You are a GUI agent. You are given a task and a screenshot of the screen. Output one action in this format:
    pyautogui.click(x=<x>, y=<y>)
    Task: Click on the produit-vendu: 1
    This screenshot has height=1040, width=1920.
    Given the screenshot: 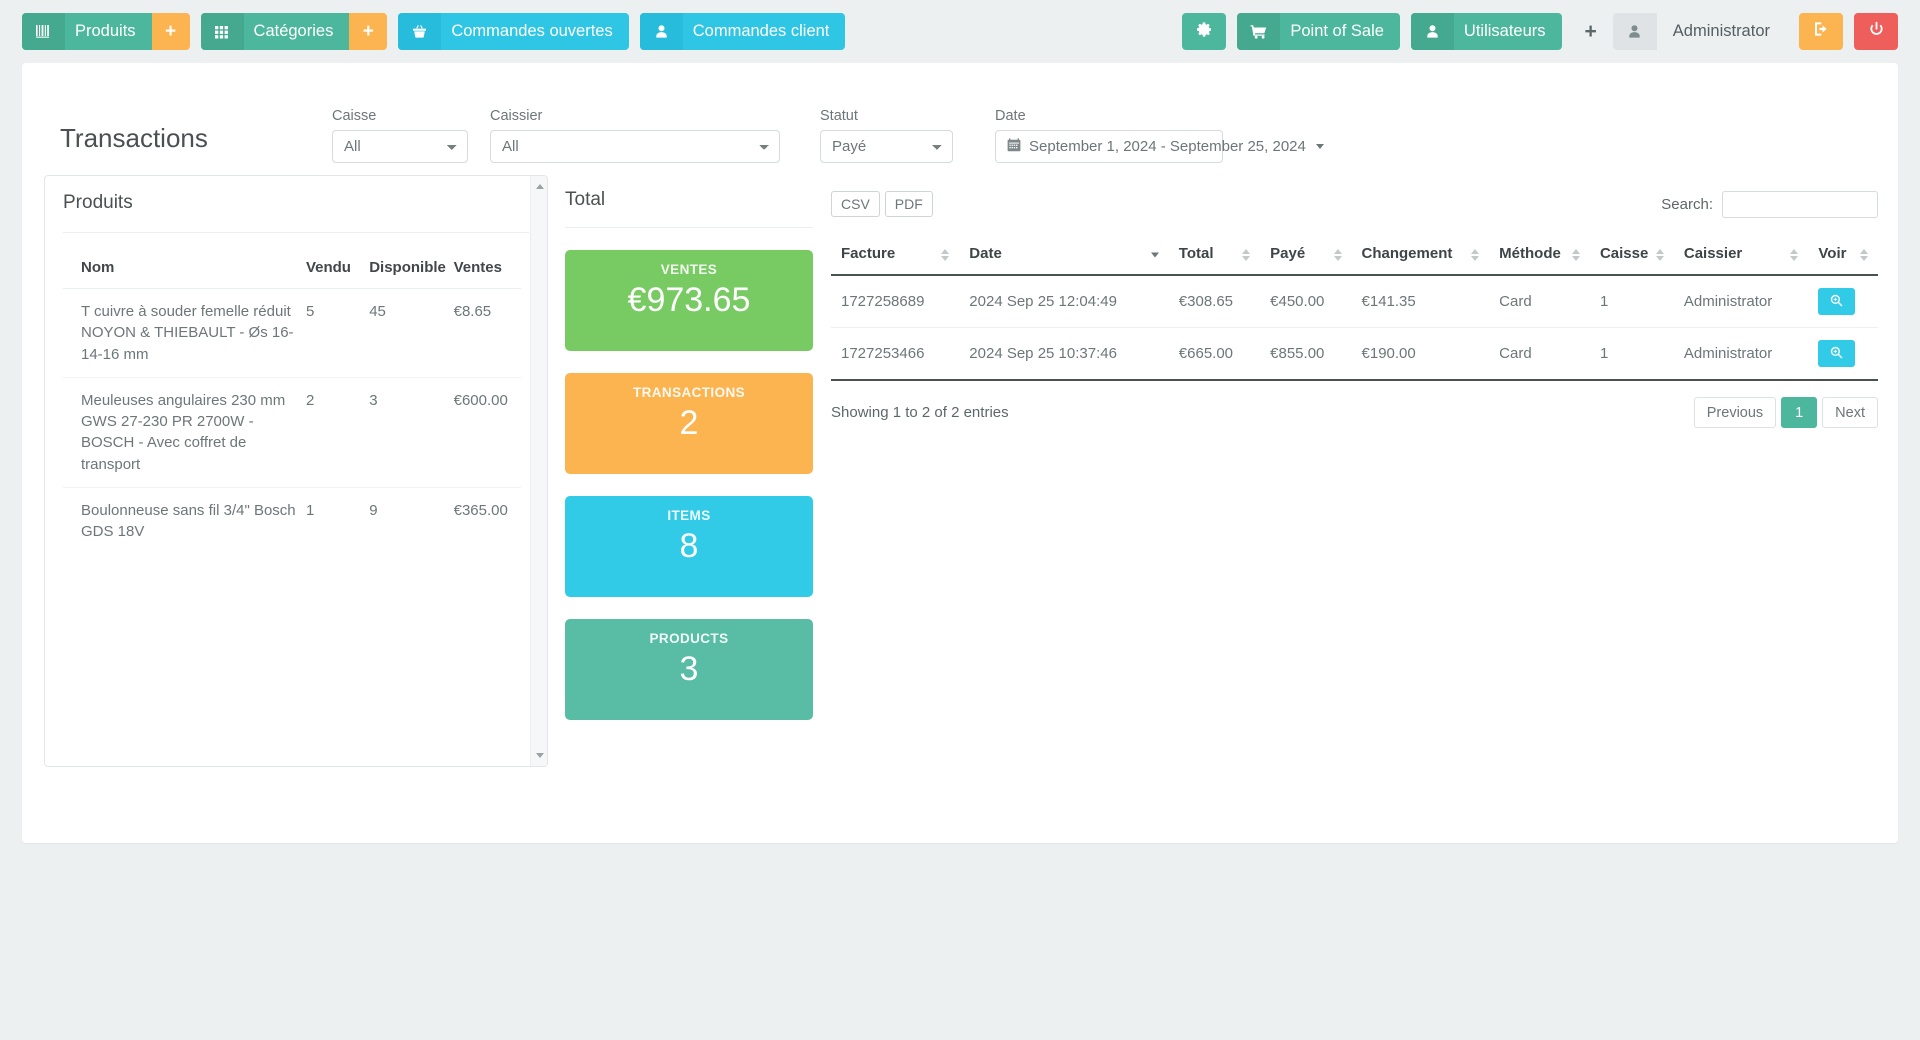 What is the action you would take?
    pyautogui.click(x=310, y=511)
    